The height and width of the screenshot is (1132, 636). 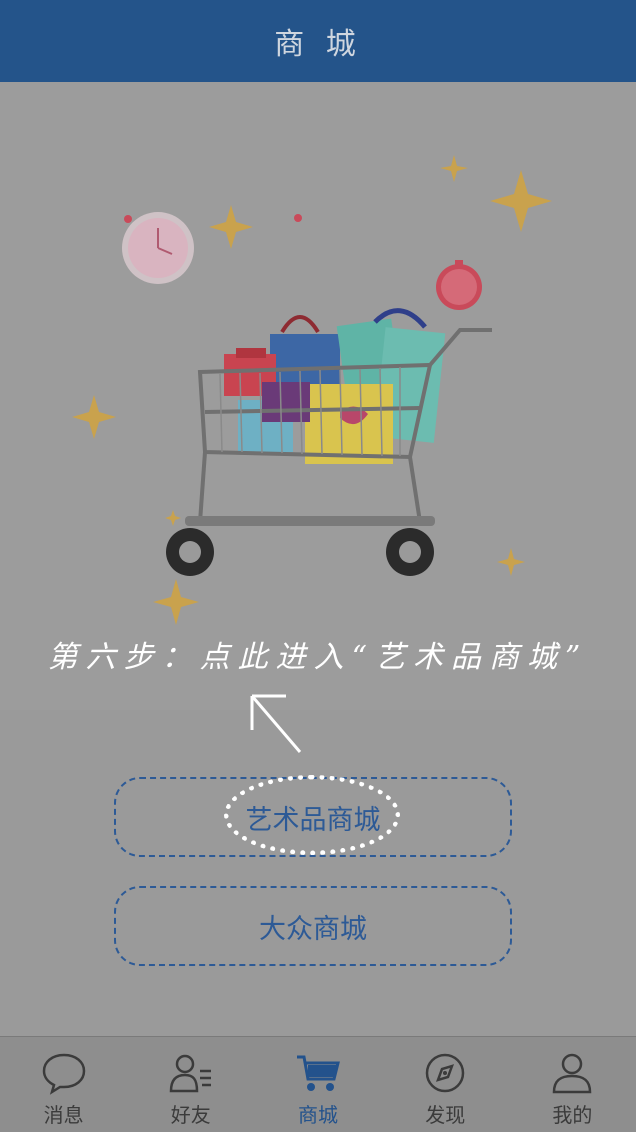 I want to click on bottom-nav: 消息 好友 商城 发现 我的, so click(x=318, y=1084).